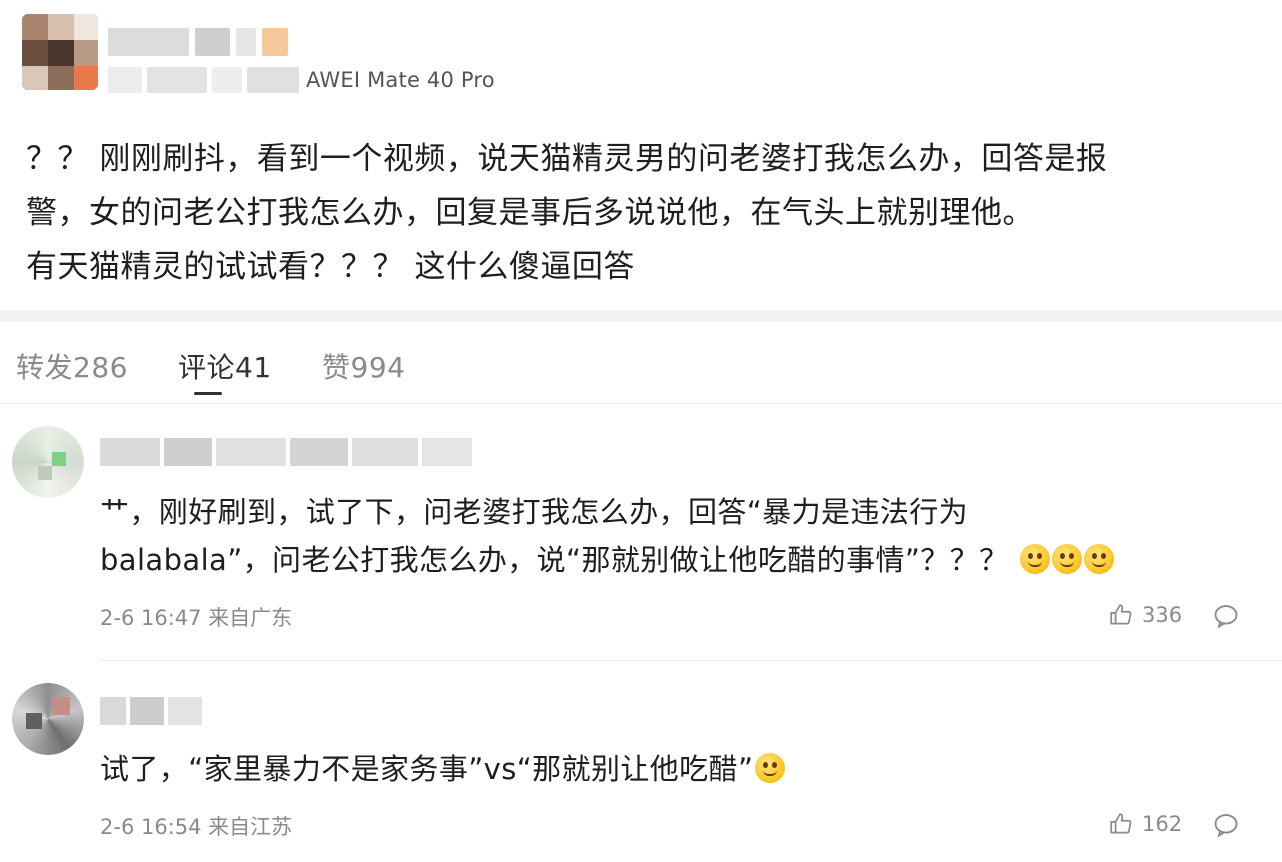 Image resolution: width=1282 pixels, height=862 pixels. I want to click on post-line: 有天猫精灵的试试看？？？ 这什么傻逼回答, so click(330, 267).